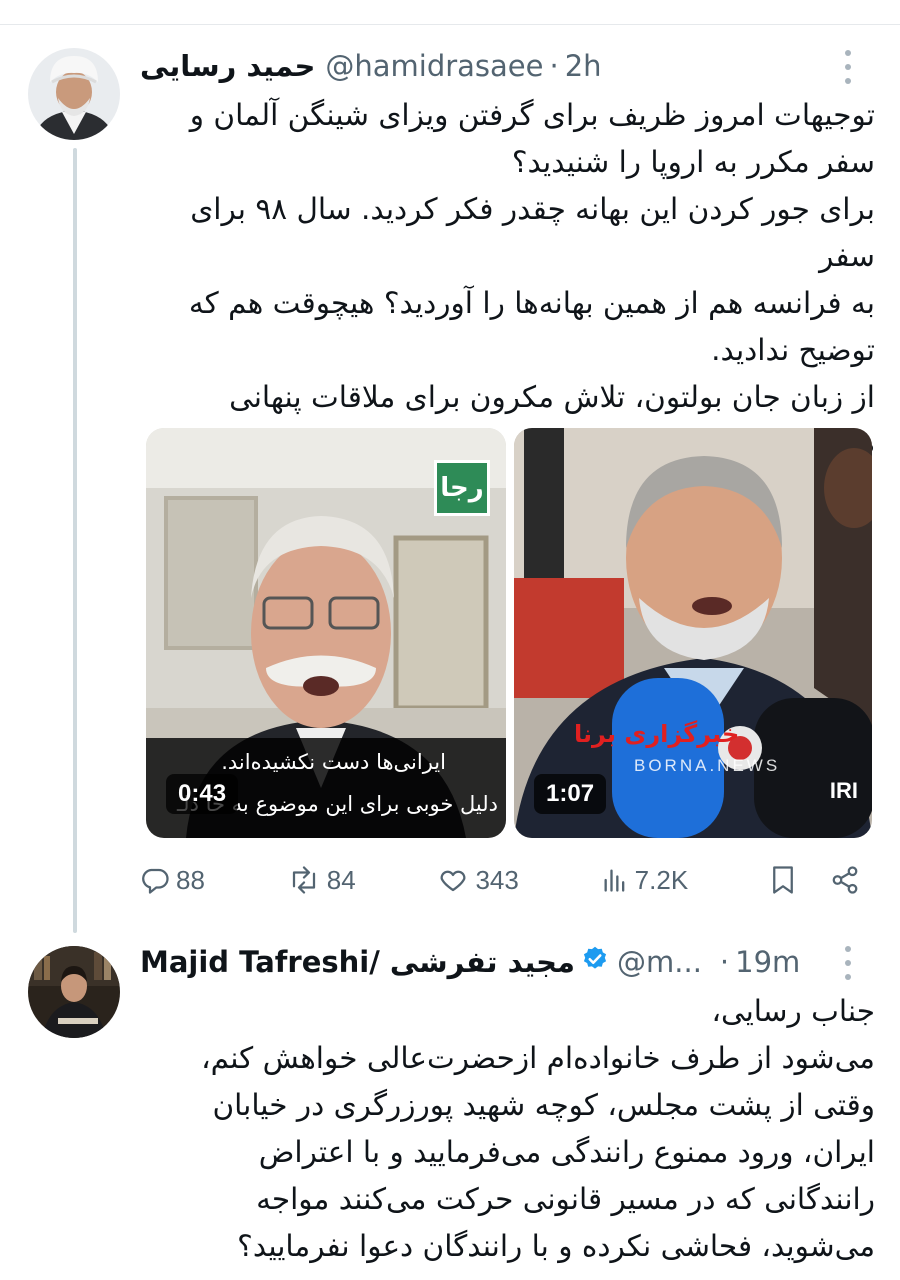 The height and width of the screenshot is (1280, 900). Describe the element at coordinates (341, 879) in the screenshot. I see `repost-count: 84` at that location.